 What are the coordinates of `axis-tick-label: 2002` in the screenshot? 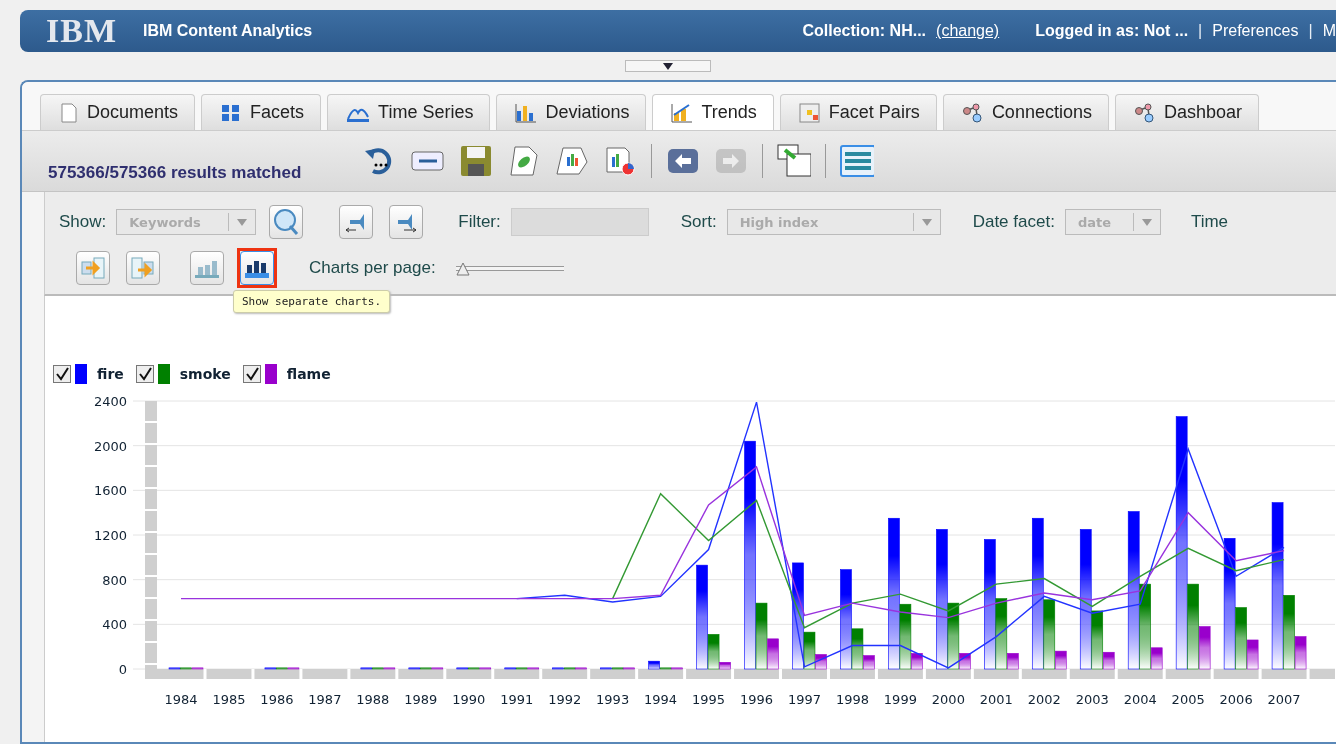 It's located at (1044, 699).